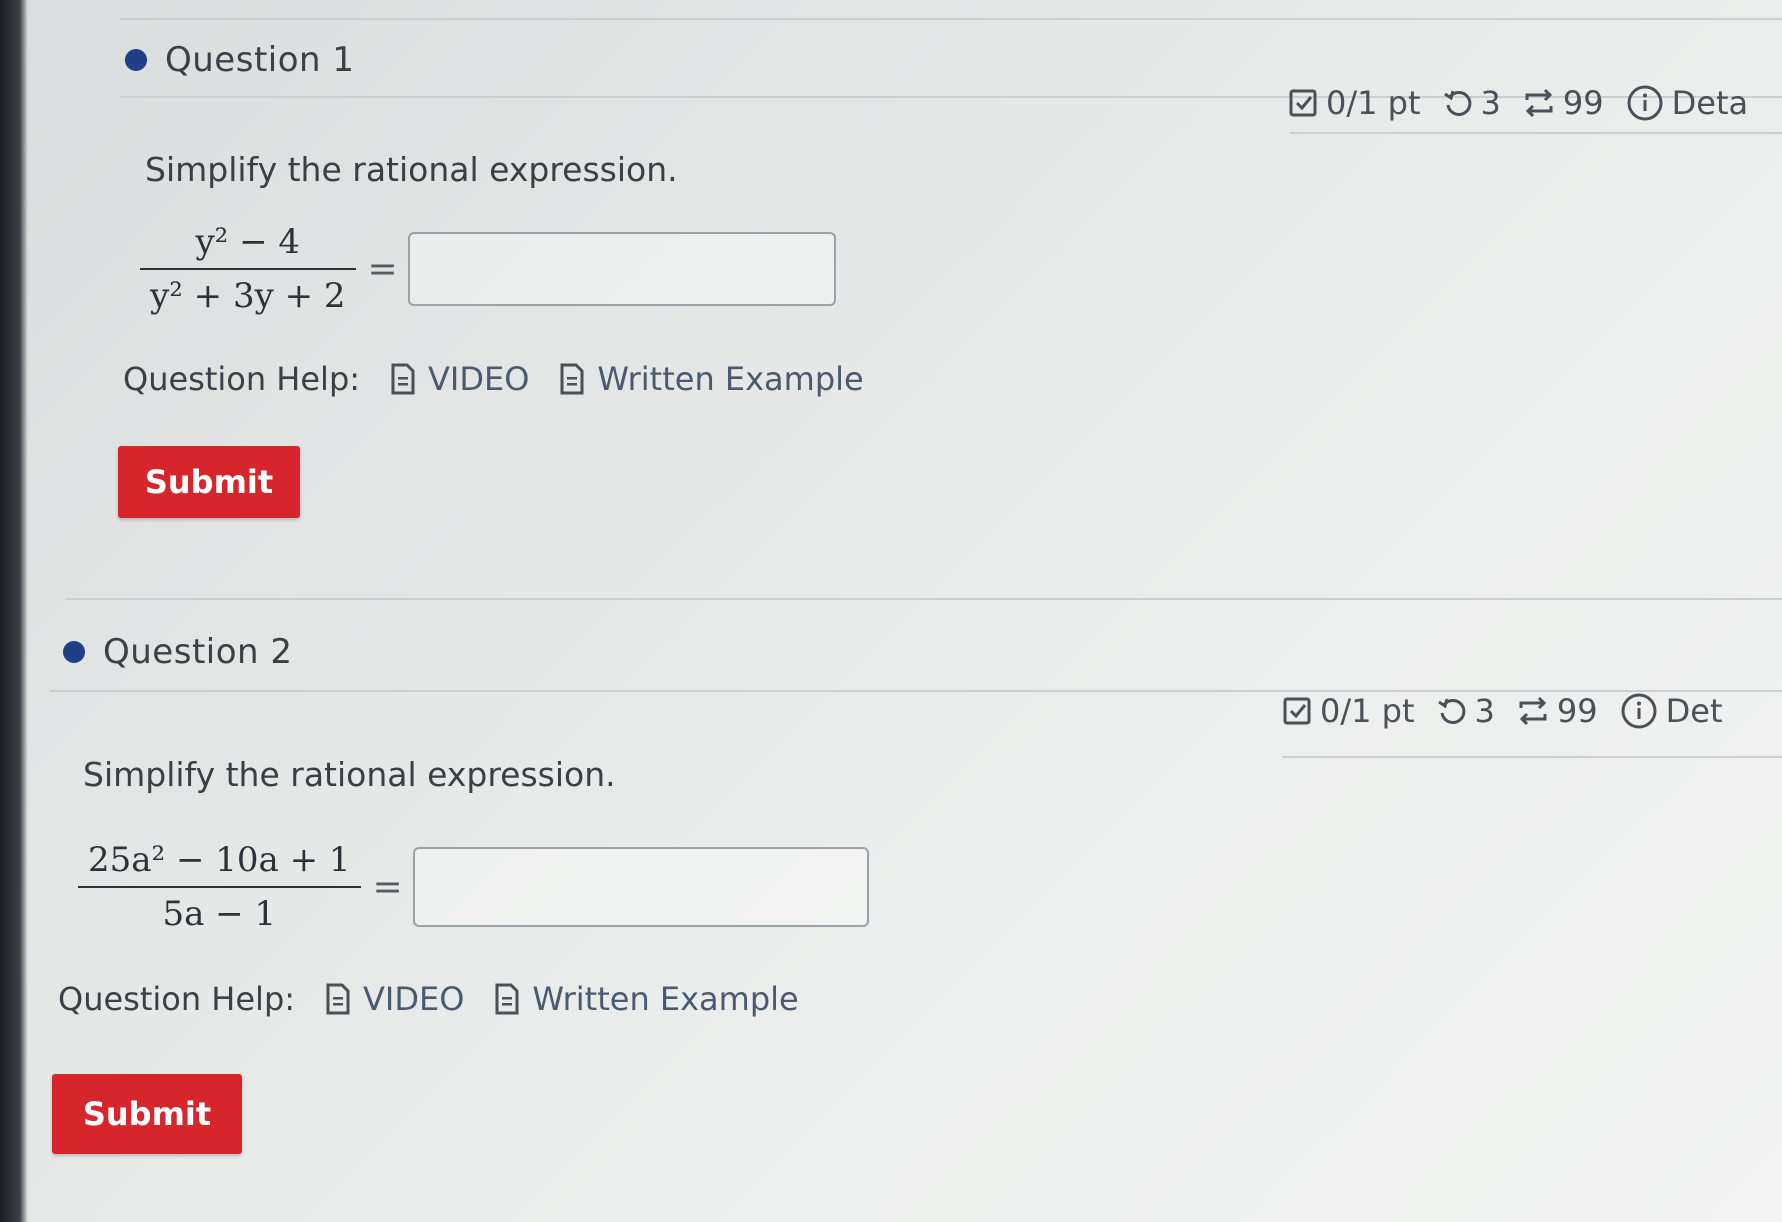  What do you see at coordinates (209, 482) in the screenshot?
I see `question-1-submit-button: Submit` at bounding box center [209, 482].